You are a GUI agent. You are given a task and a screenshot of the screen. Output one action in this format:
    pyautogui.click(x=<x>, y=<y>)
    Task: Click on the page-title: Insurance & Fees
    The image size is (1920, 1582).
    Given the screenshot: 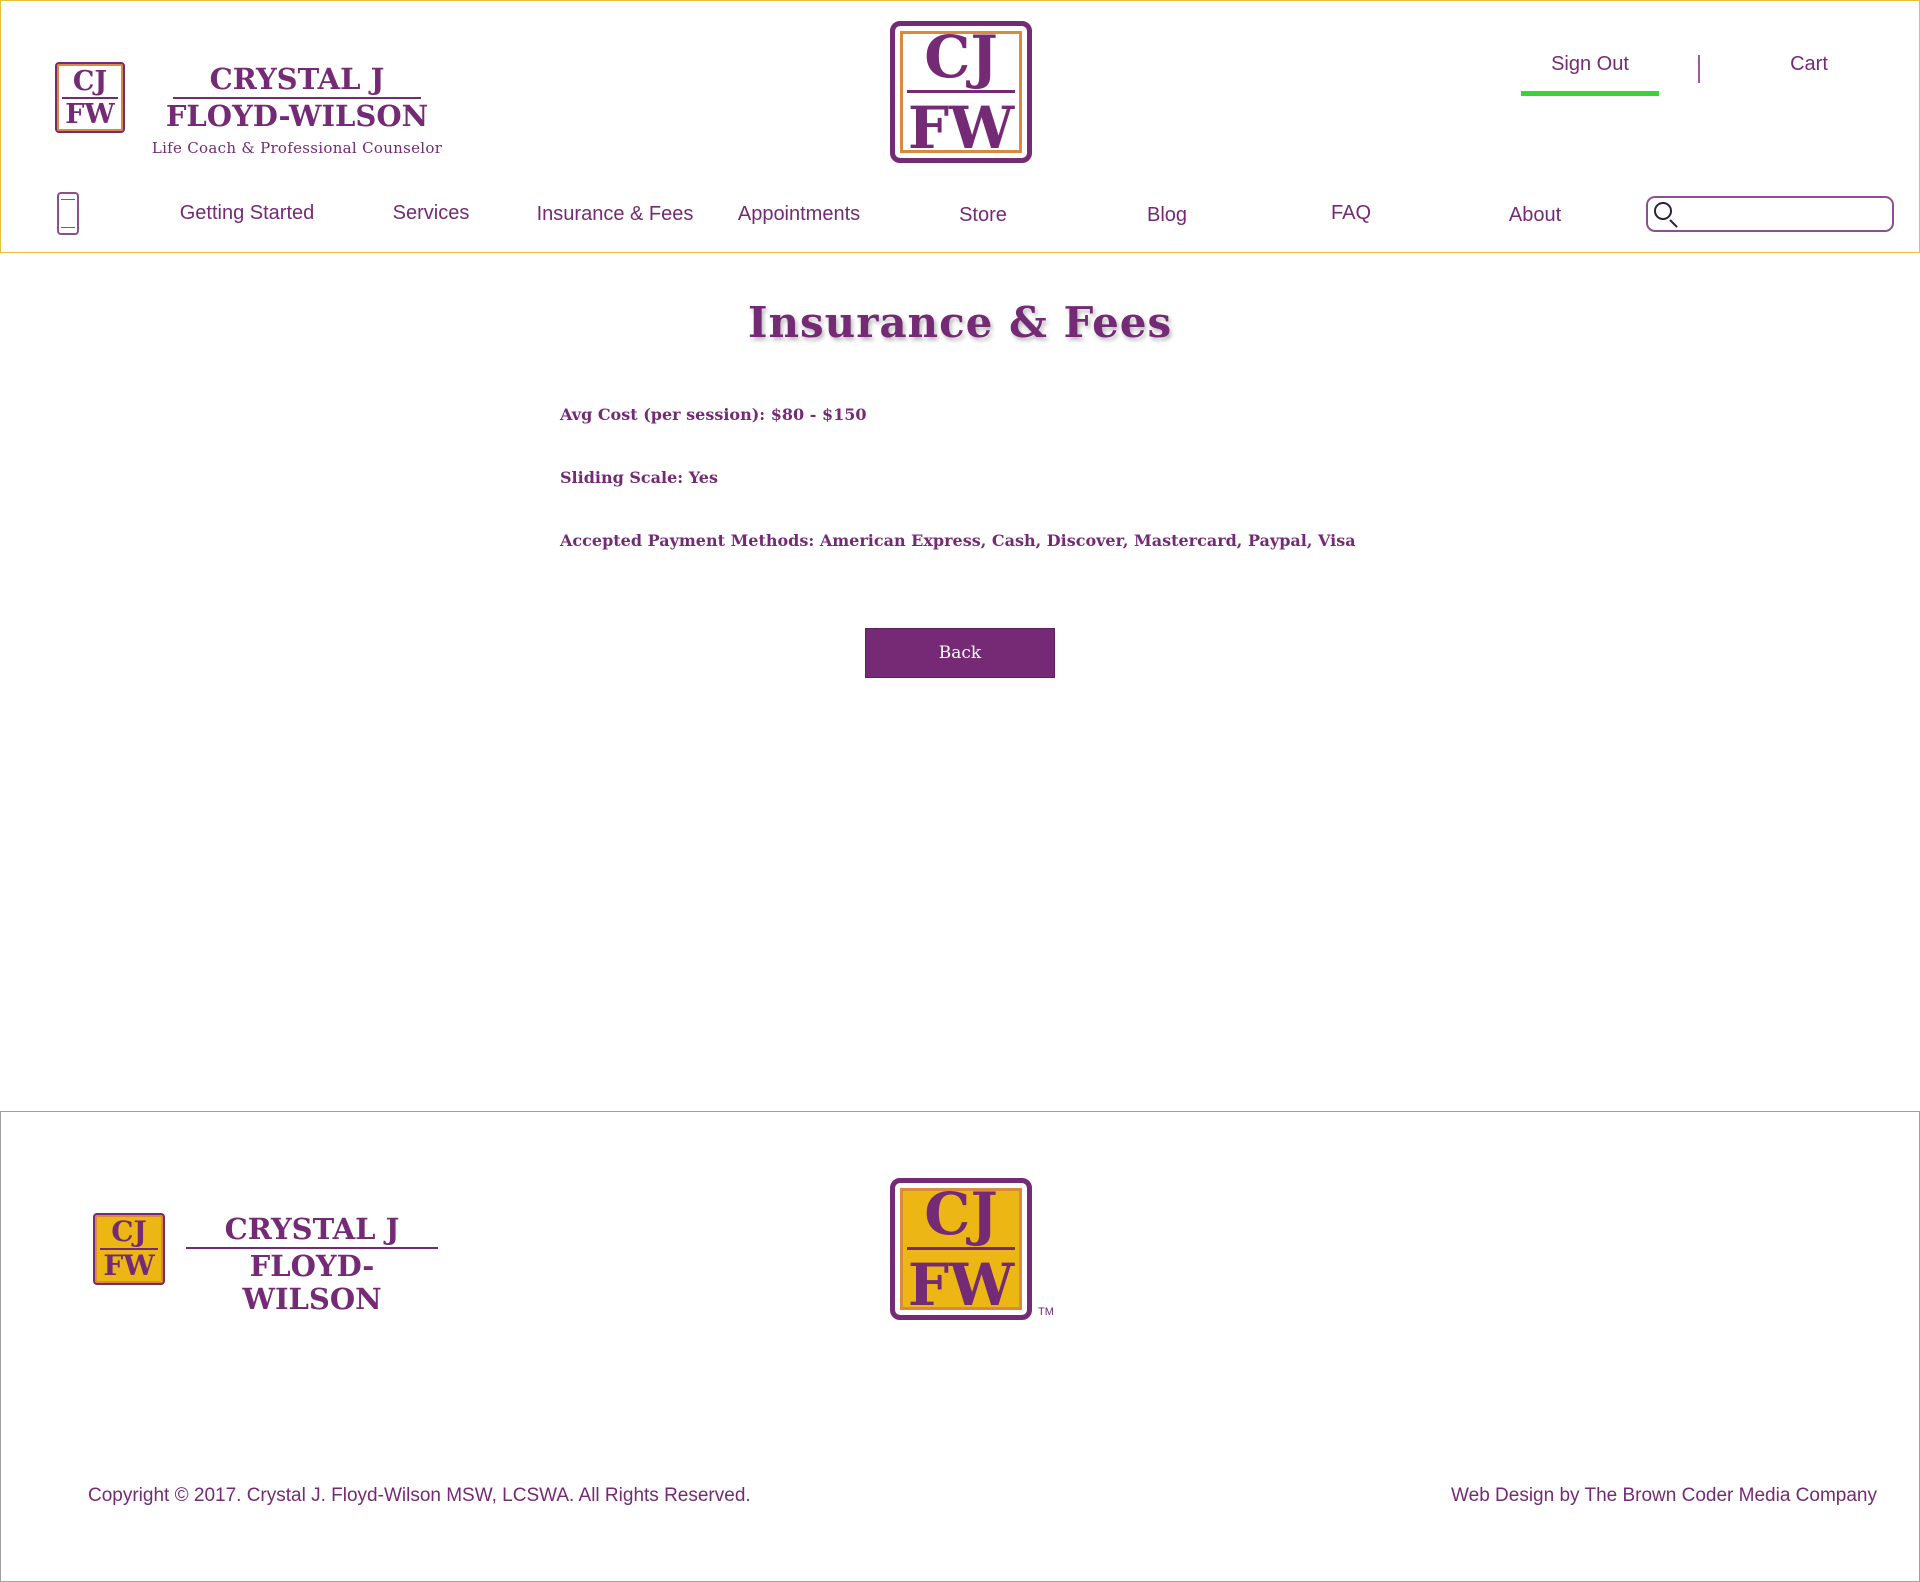 What is the action you would take?
    pyautogui.click(x=960, y=322)
    